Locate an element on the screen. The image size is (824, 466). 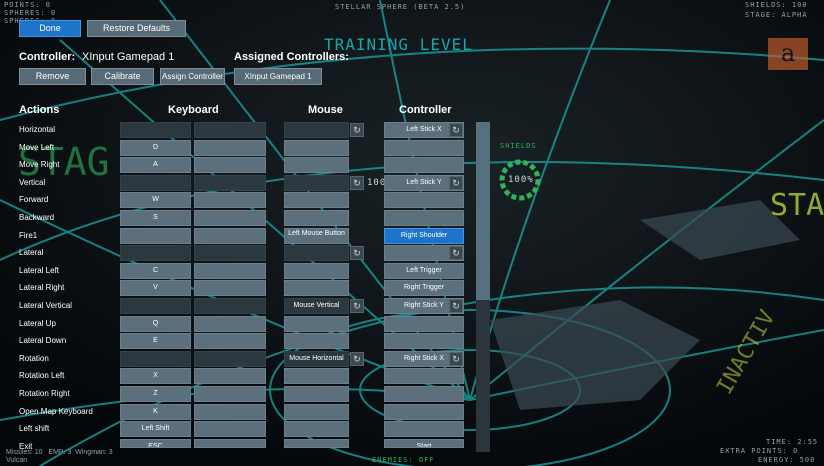
keyboard-binding-primary: C is located at coordinates (155, 271).